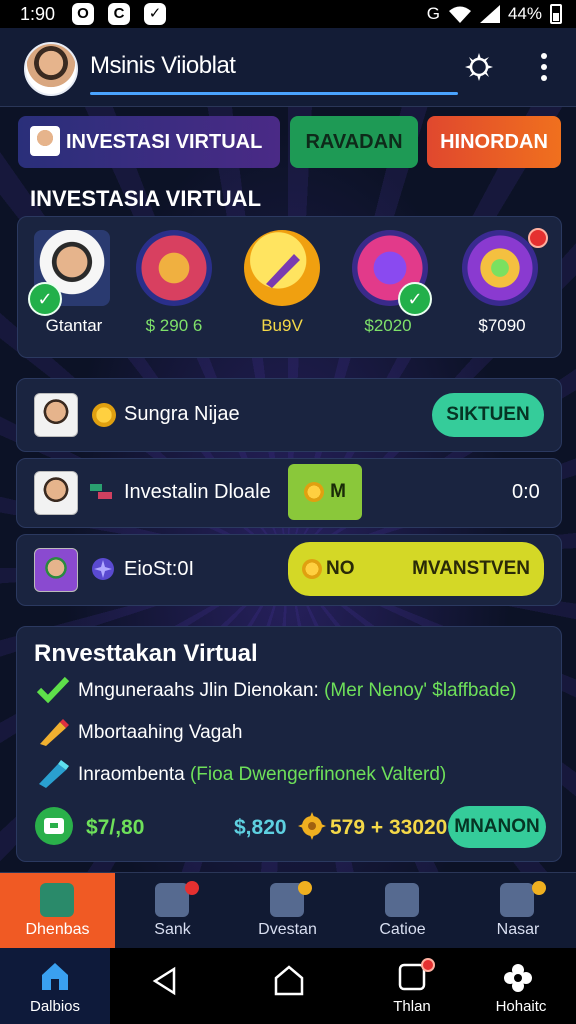 The image size is (576, 1024). What do you see at coordinates (55, 1006) in the screenshot?
I see `sys-label: Dalbios` at bounding box center [55, 1006].